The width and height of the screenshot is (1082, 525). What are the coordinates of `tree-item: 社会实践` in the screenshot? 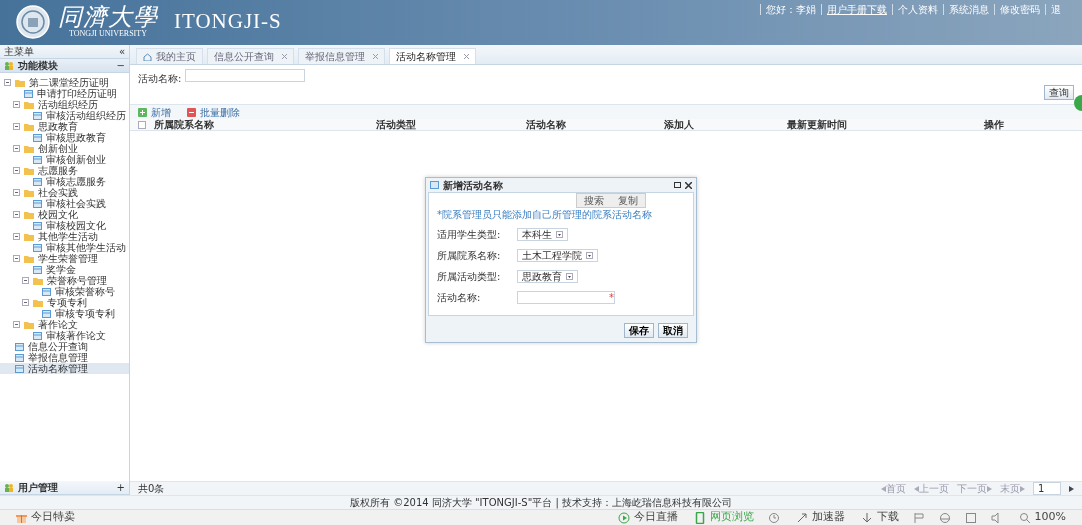 It's located at (64, 192).